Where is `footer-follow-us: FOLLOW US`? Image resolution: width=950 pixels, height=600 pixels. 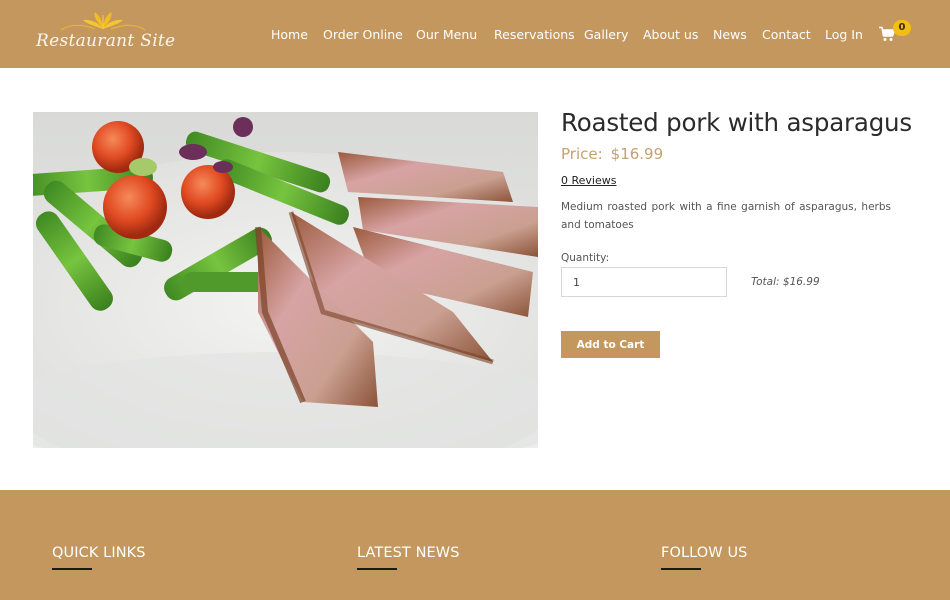 footer-follow-us: FOLLOW US is located at coordinates (704, 557).